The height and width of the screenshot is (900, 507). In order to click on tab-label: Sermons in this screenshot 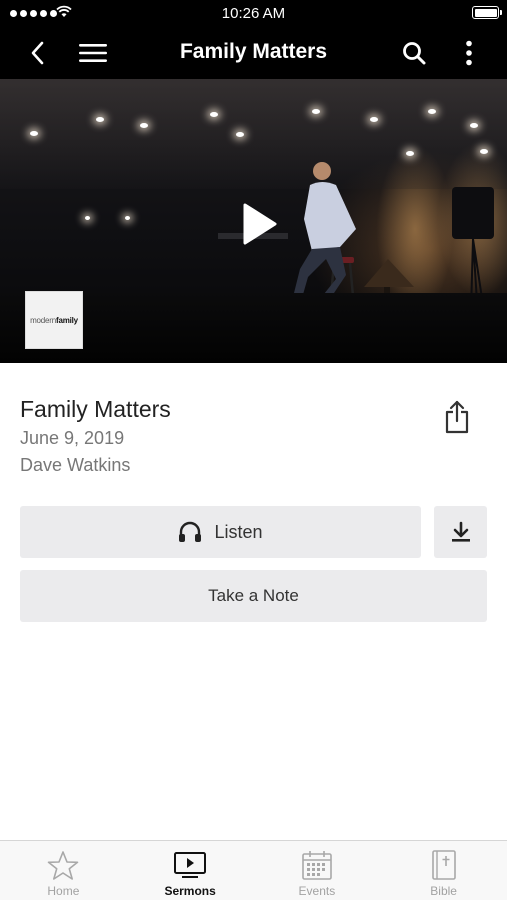, I will do `click(190, 891)`.